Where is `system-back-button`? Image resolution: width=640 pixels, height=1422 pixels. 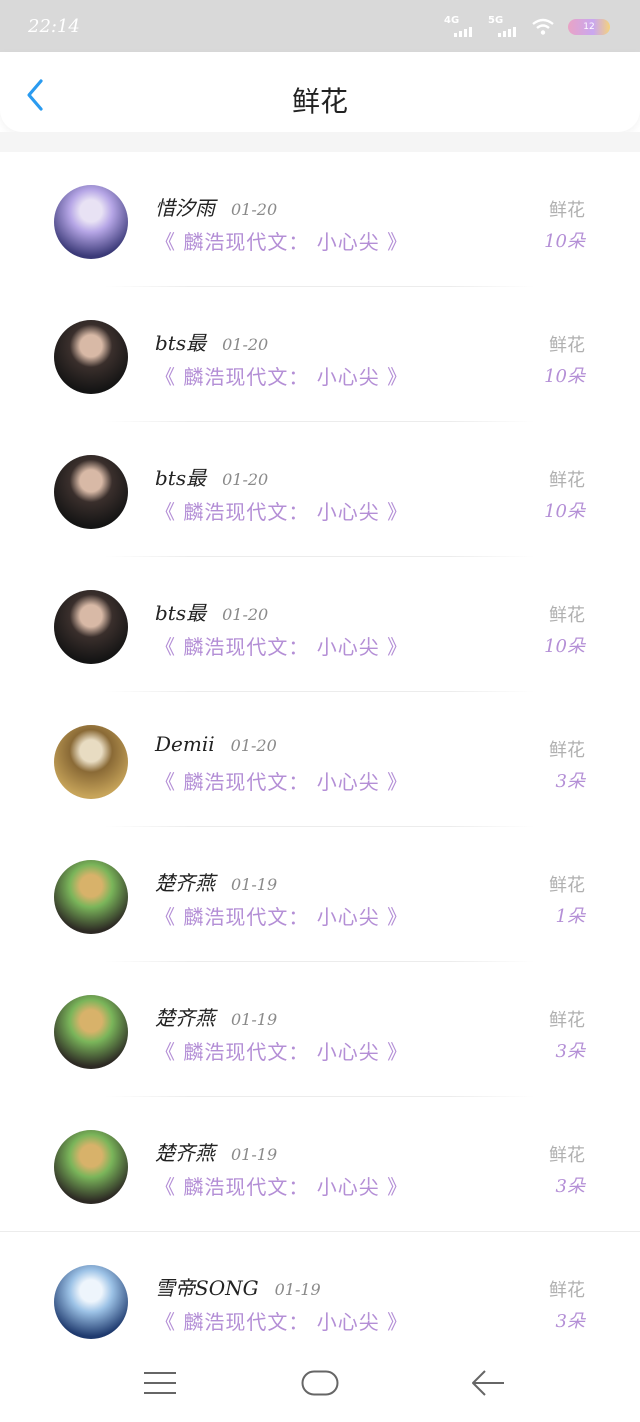 system-back-button is located at coordinates (488, 1383).